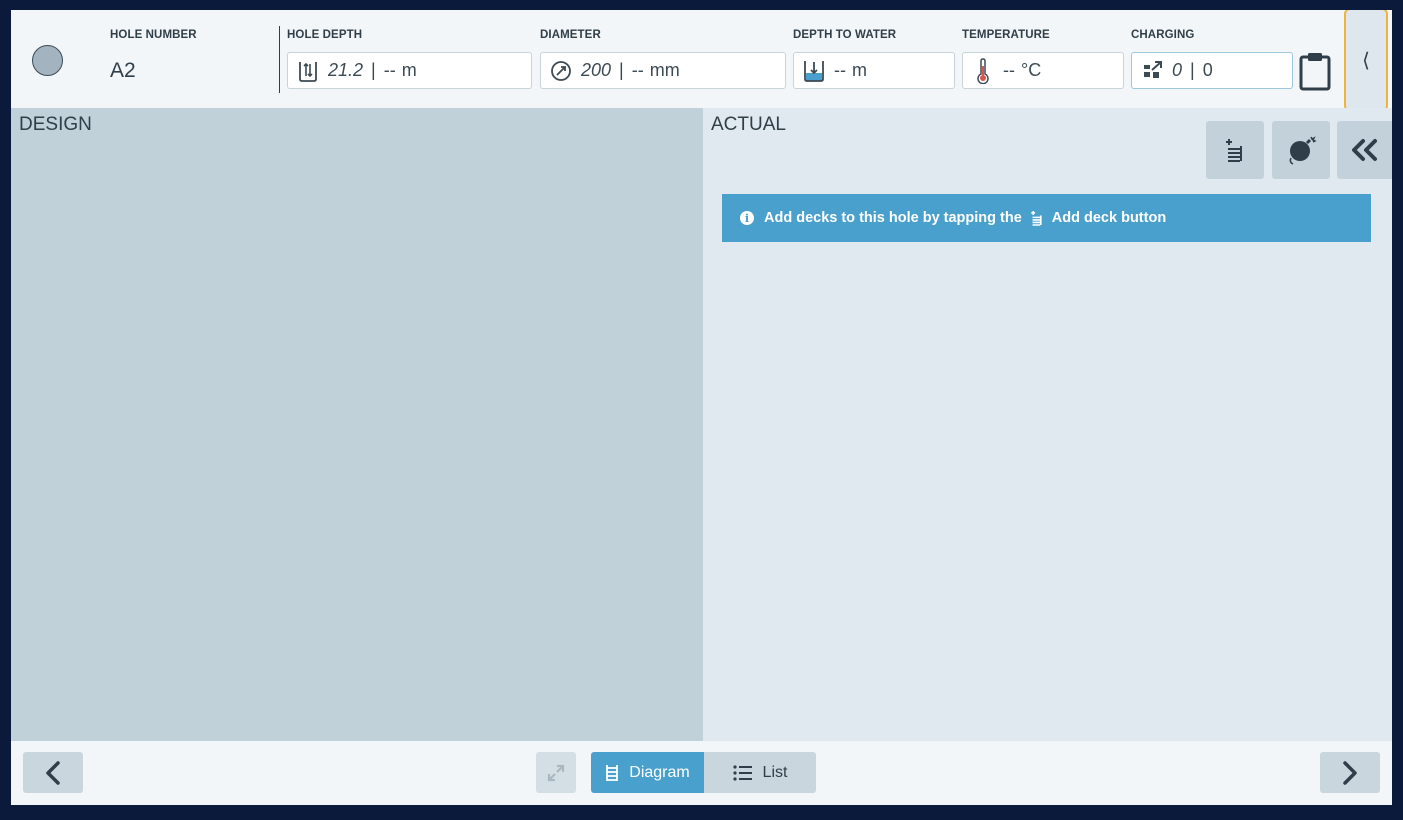  Describe the element at coordinates (1163, 35) in the screenshot. I see `charging-label: CHARGING` at that location.